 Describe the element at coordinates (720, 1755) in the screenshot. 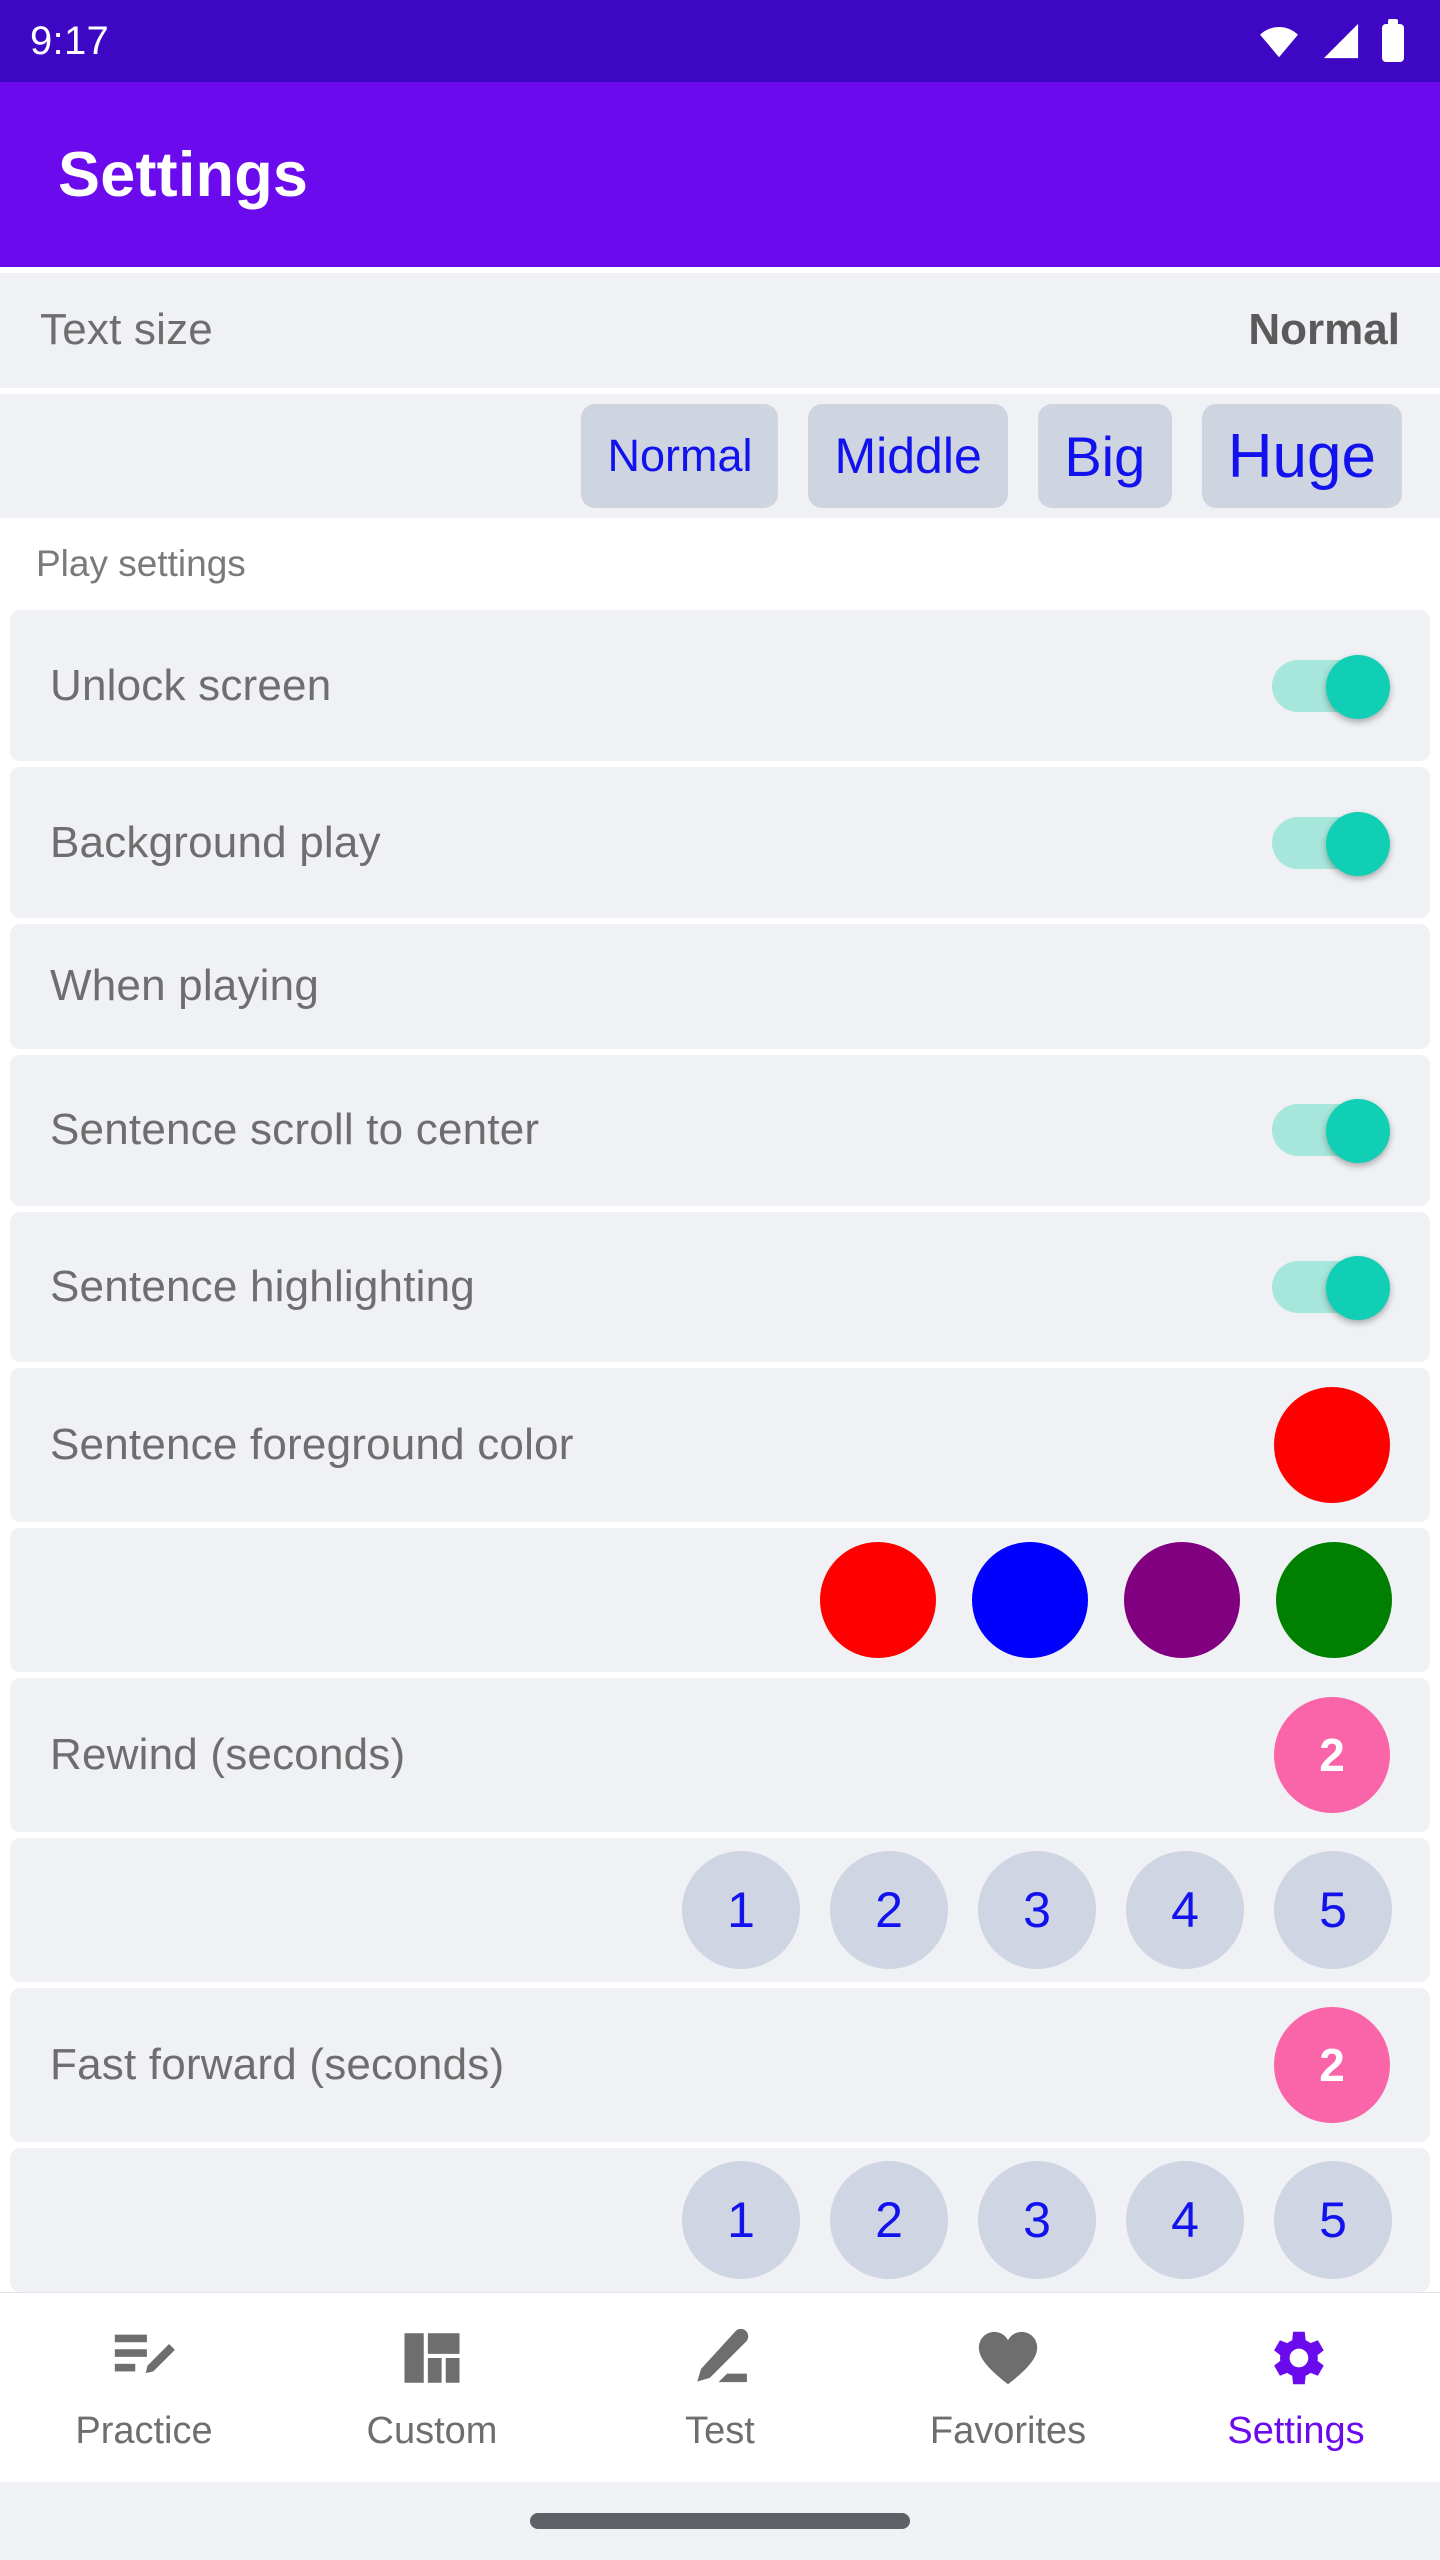

I see `row-rewind-seconds: Rewind (seconds) 2` at that location.